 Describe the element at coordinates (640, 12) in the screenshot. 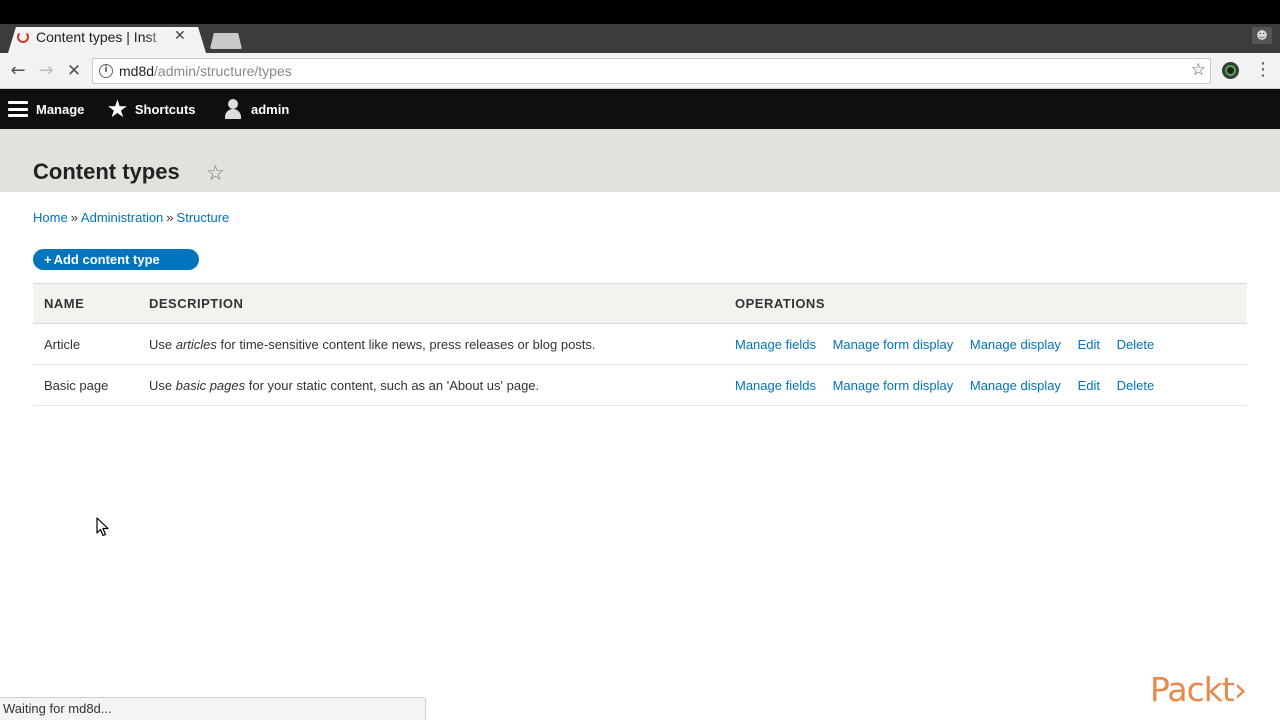

I see `screen-top-bar` at that location.